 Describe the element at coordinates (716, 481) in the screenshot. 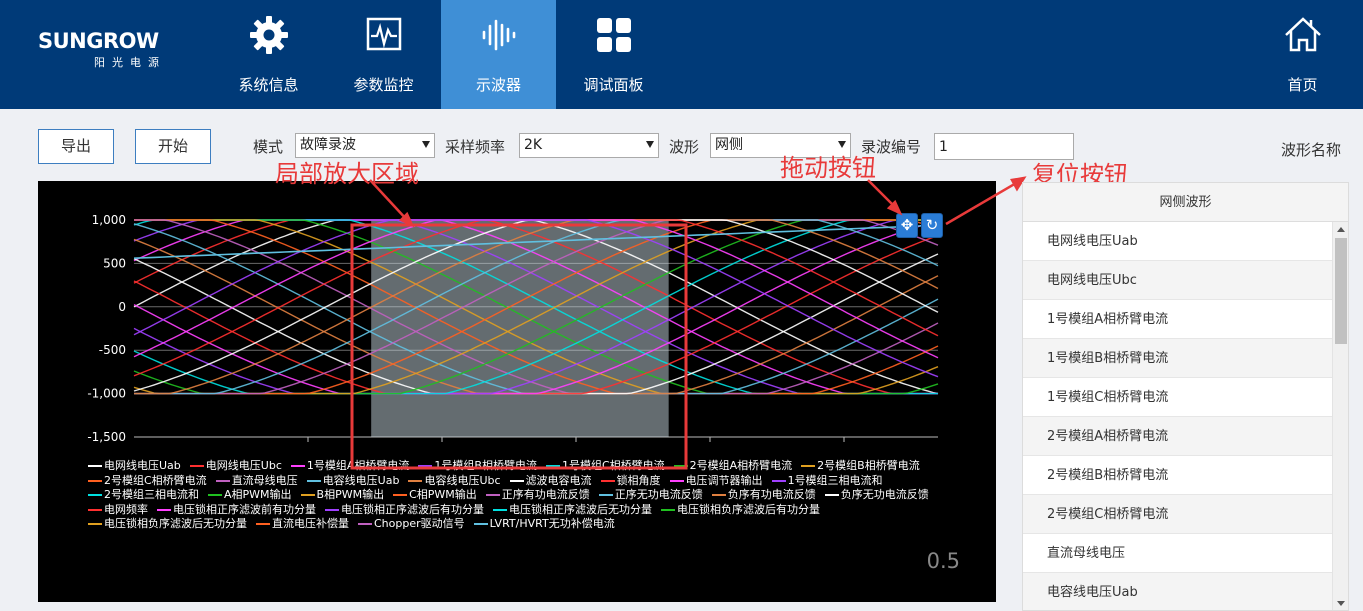

I see `legend-item: 电压调节器输出` at that location.